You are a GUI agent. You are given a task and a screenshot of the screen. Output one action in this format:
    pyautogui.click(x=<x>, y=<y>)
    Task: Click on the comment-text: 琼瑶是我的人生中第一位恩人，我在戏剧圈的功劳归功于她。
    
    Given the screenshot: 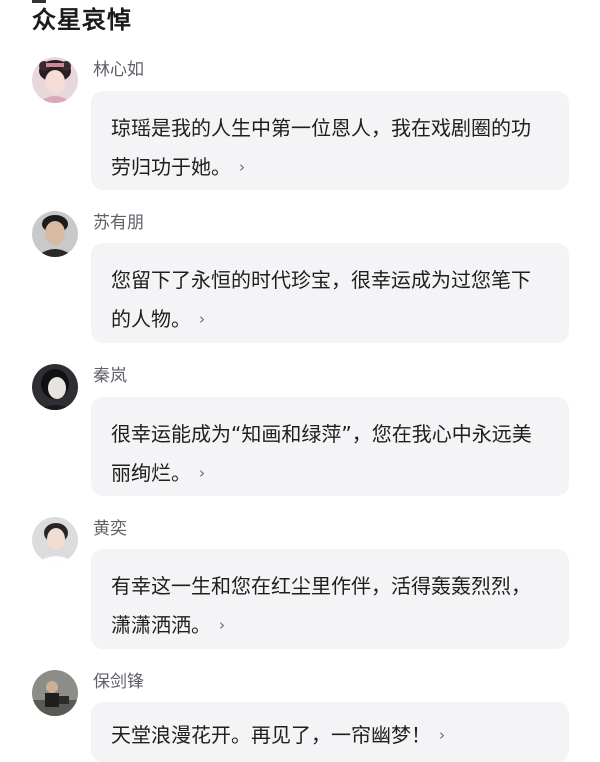 What is the action you would take?
    pyautogui.click(x=321, y=147)
    